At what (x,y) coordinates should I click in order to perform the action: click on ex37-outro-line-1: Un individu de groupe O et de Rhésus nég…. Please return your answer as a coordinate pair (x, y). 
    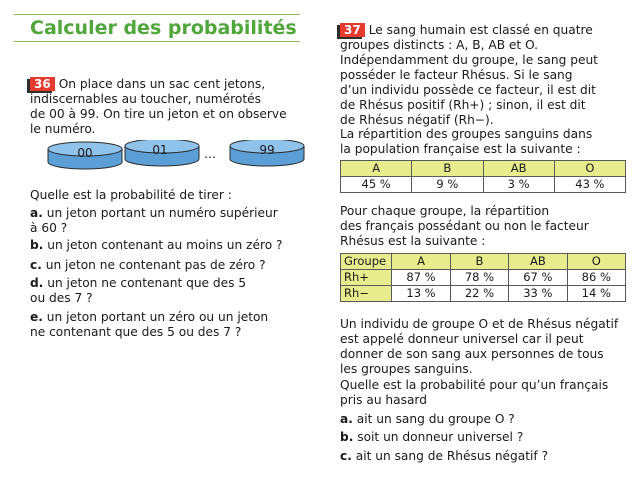
    Looking at the image, I should click on (479, 324).